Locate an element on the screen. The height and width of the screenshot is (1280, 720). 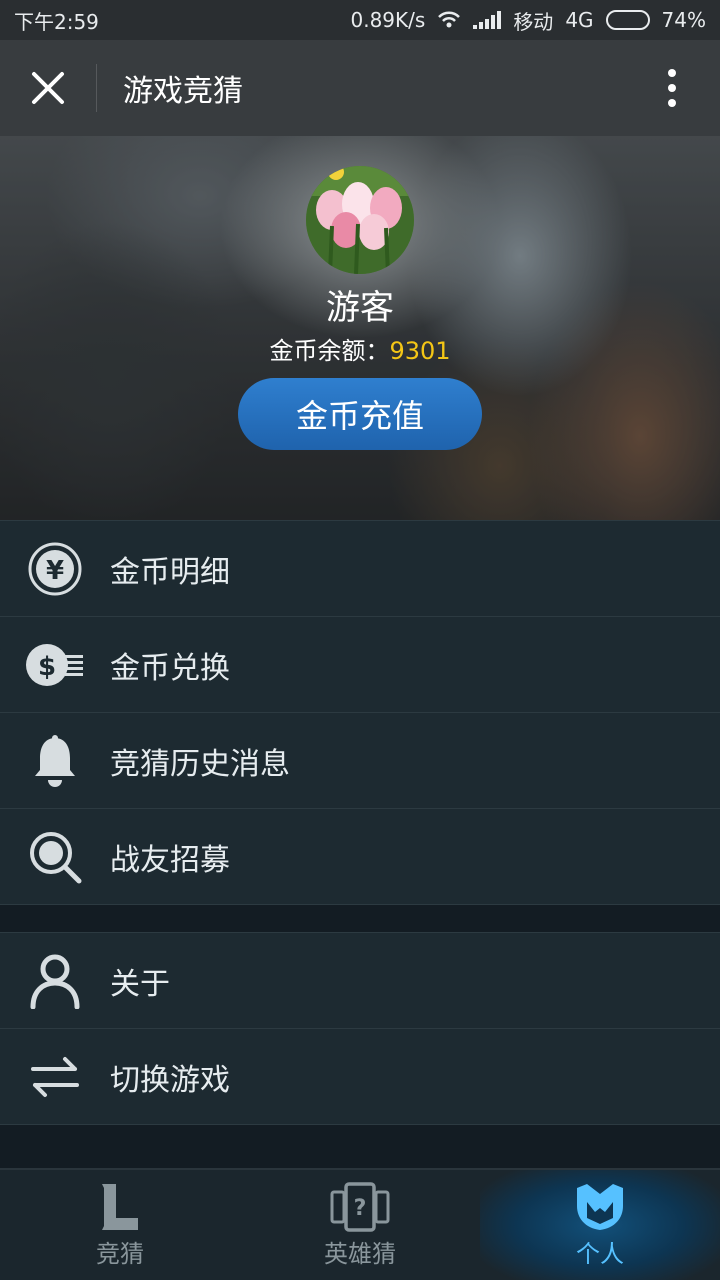
username: 游客 is located at coordinates (360, 308).